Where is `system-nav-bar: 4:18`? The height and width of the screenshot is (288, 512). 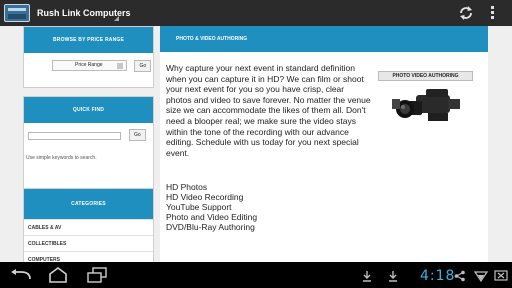 system-nav-bar: 4:18 is located at coordinates (256, 275).